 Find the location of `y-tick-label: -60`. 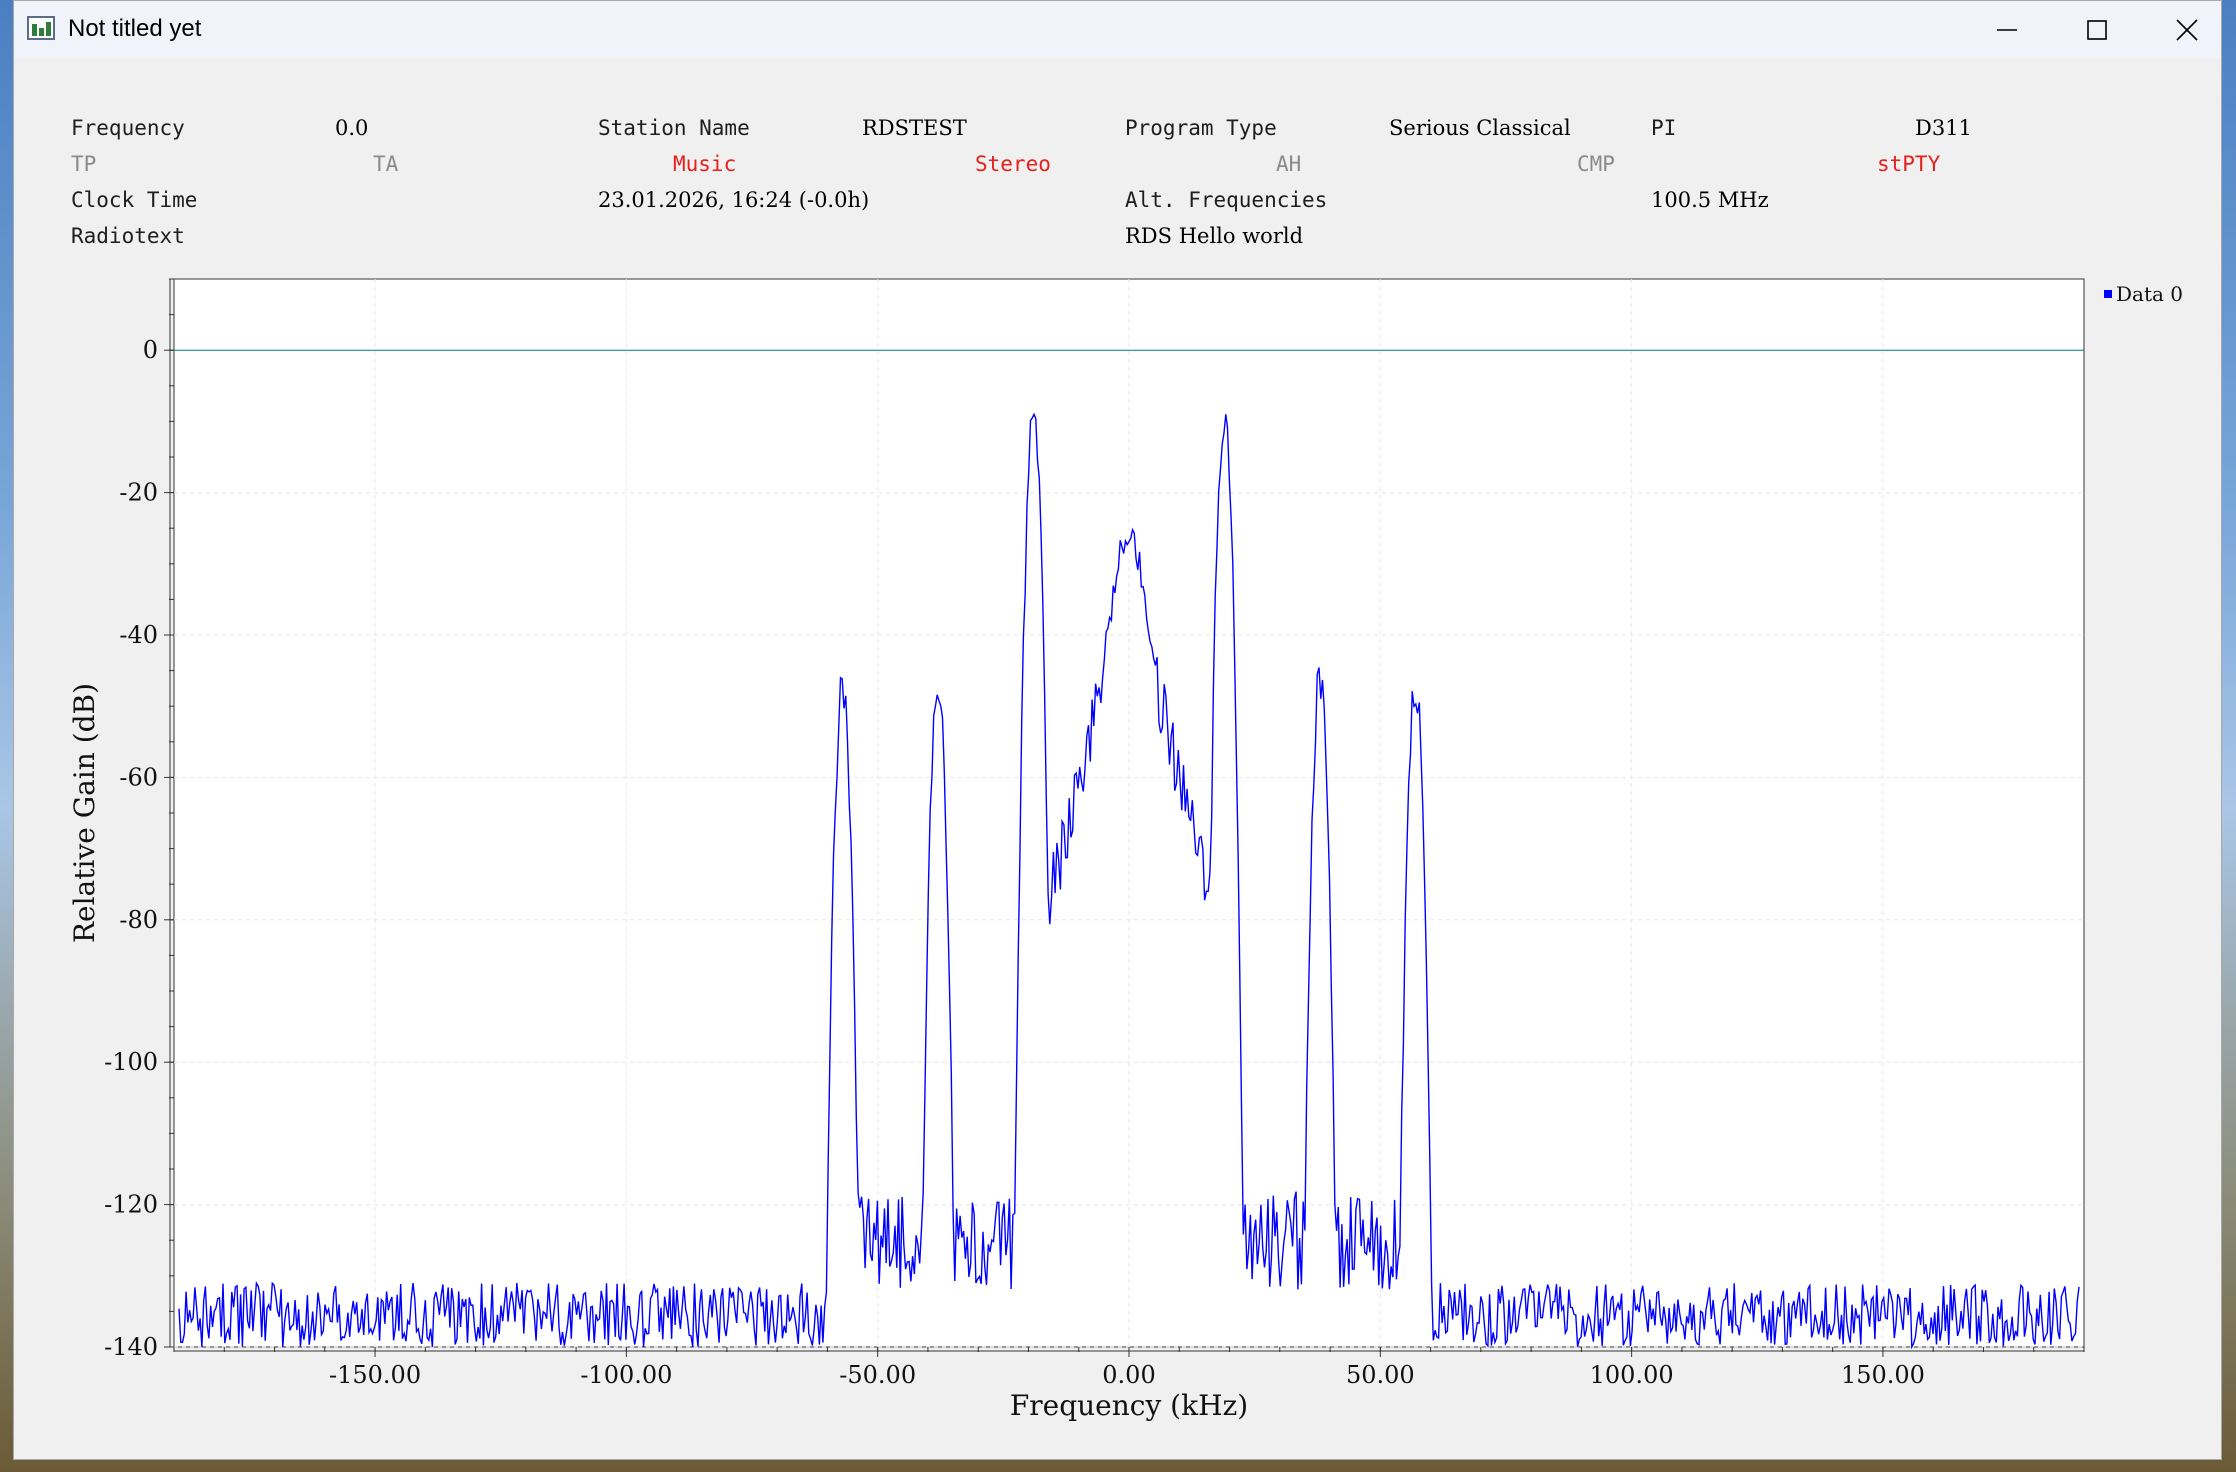

y-tick-label: -60 is located at coordinates (138, 777).